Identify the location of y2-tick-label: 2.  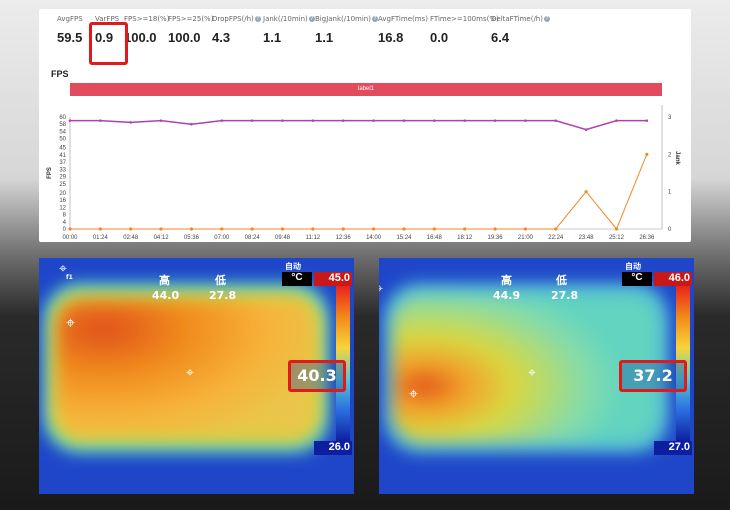
(670, 155).